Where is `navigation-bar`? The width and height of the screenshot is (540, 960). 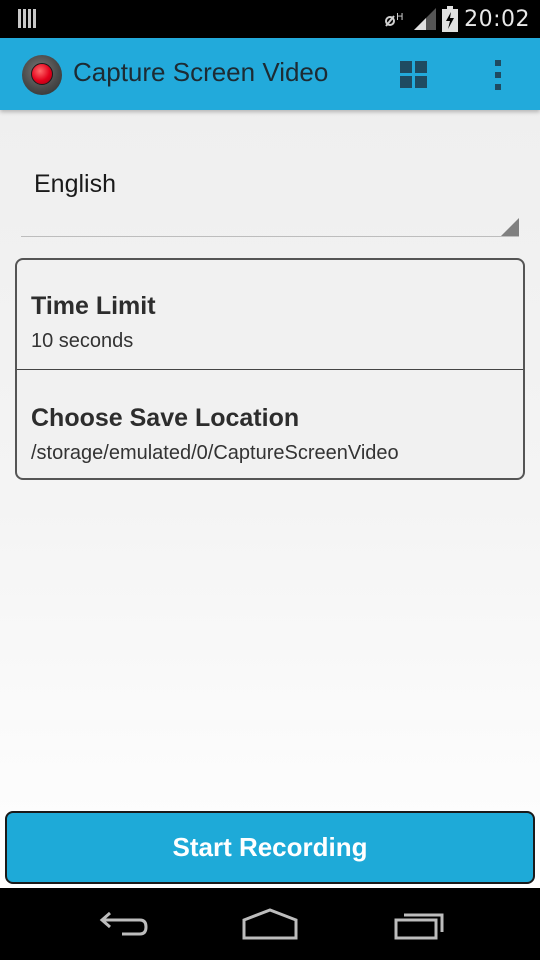 navigation-bar is located at coordinates (270, 924).